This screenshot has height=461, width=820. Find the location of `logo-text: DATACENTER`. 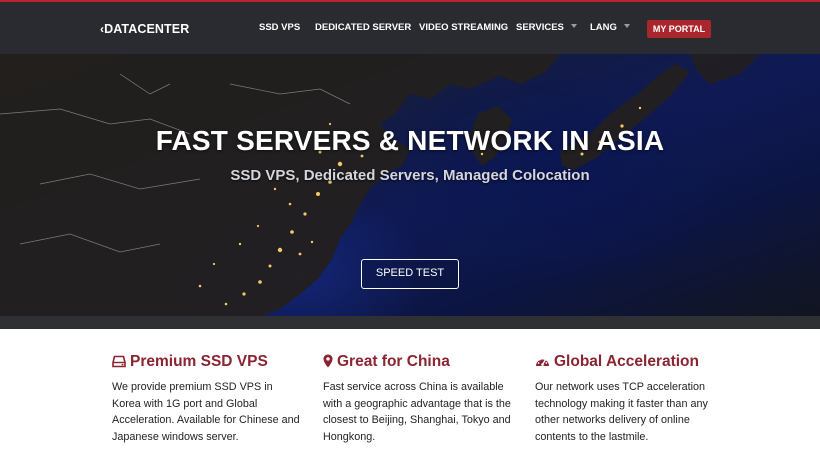

logo-text: DATACENTER is located at coordinates (147, 29).